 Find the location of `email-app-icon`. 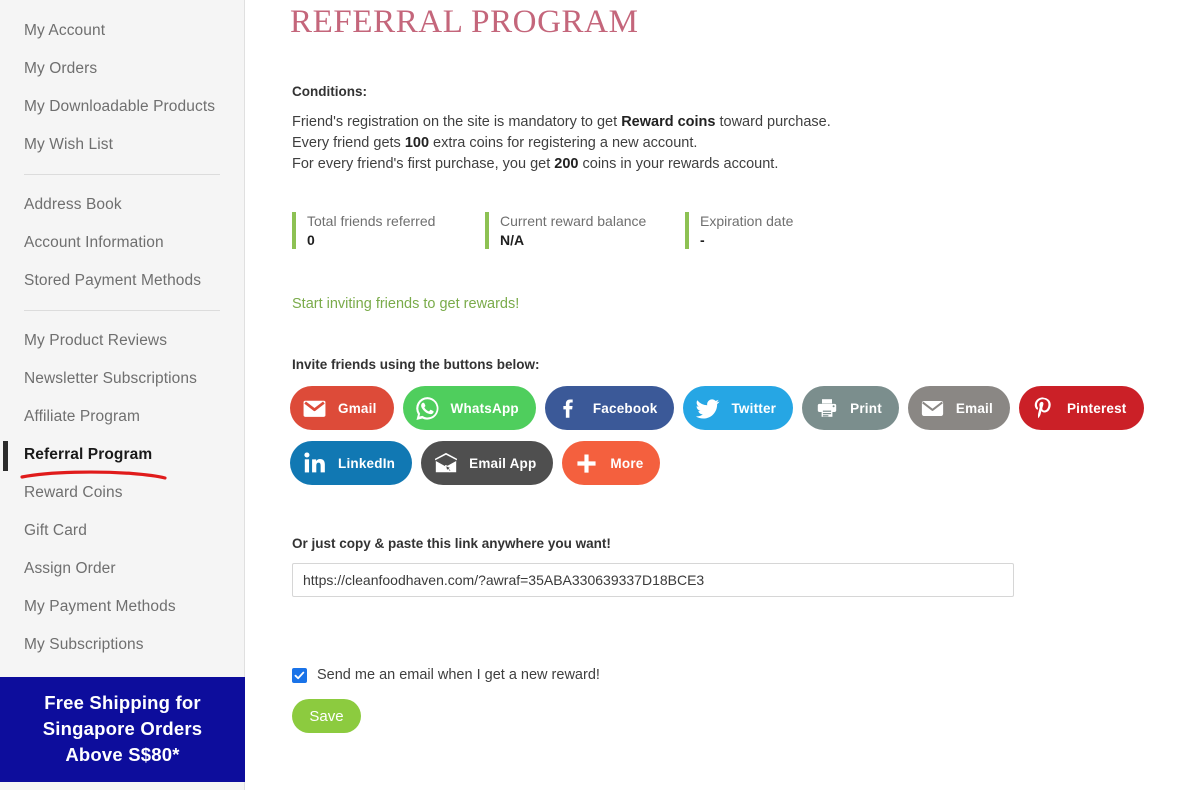

email-app-icon is located at coordinates (445, 463).